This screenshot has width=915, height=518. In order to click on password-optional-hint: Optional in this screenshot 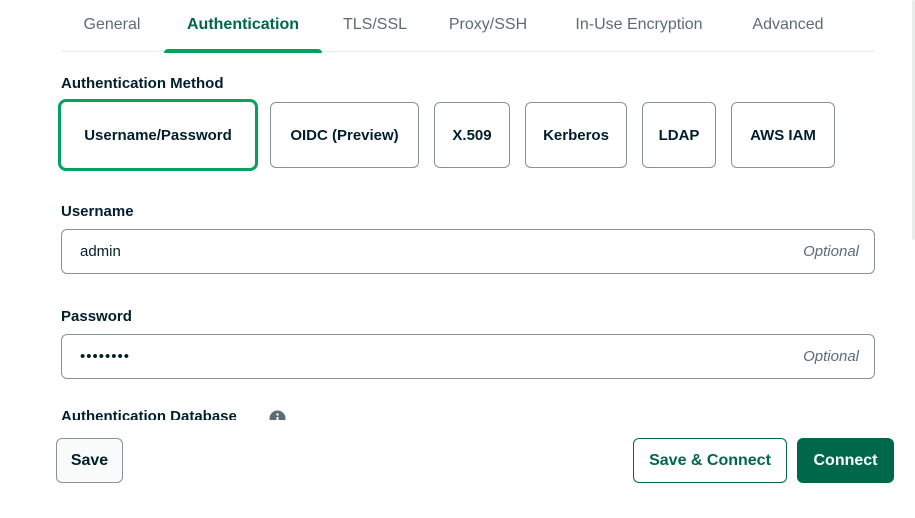, I will do `click(831, 356)`.